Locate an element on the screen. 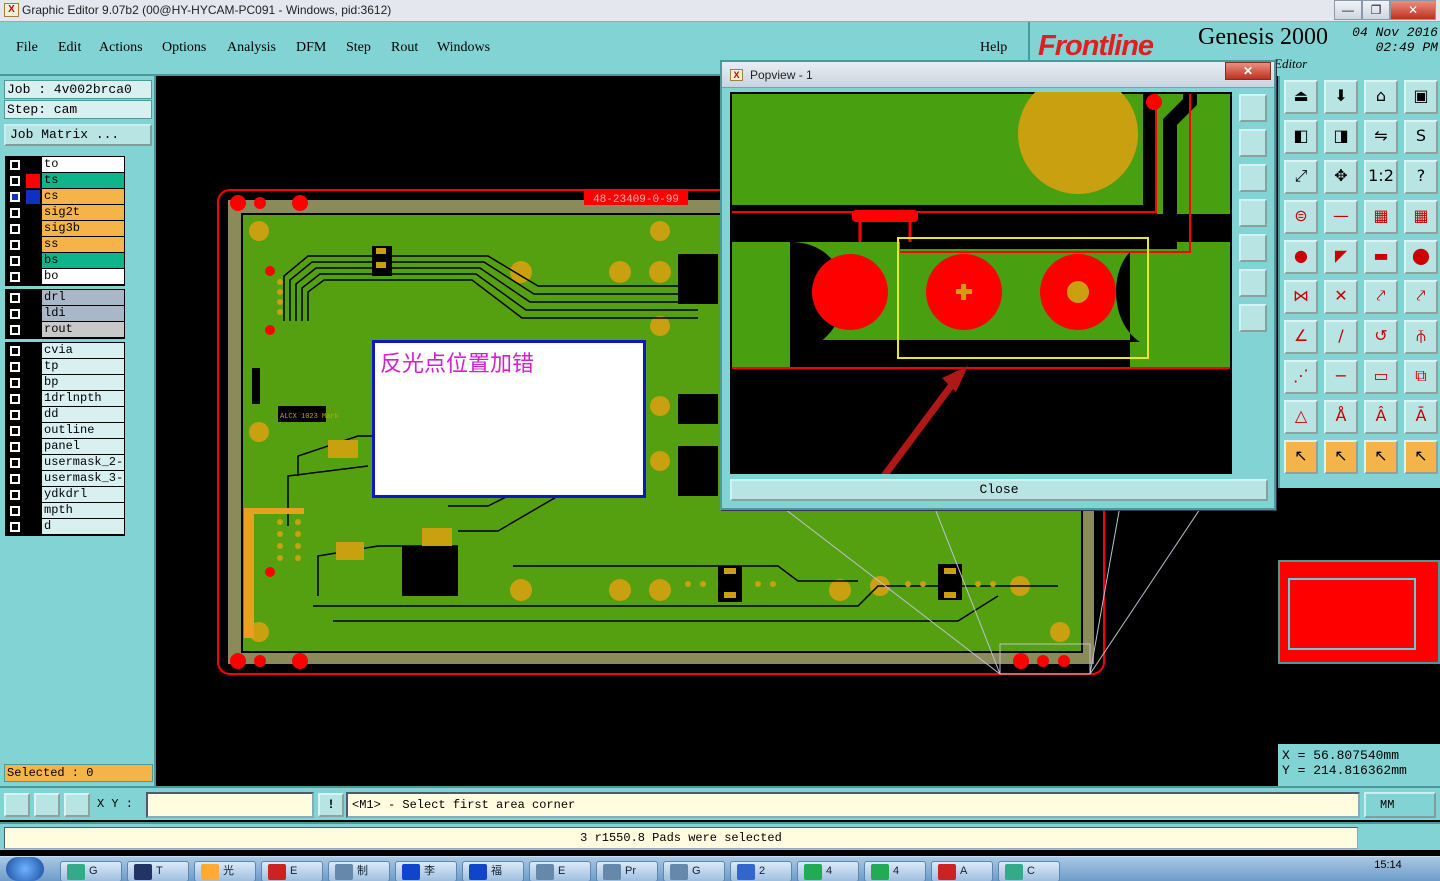 The height and width of the screenshot is (881, 1440). layer-name: bp is located at coordinates (83, 382).